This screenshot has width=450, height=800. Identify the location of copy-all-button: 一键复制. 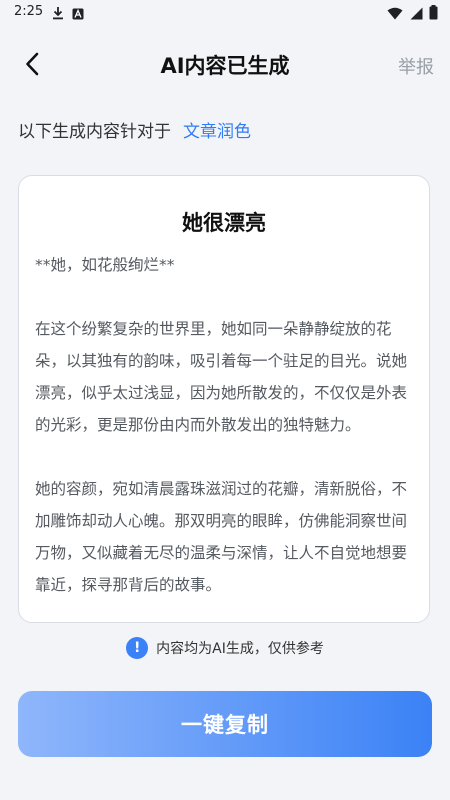
(225, 724).